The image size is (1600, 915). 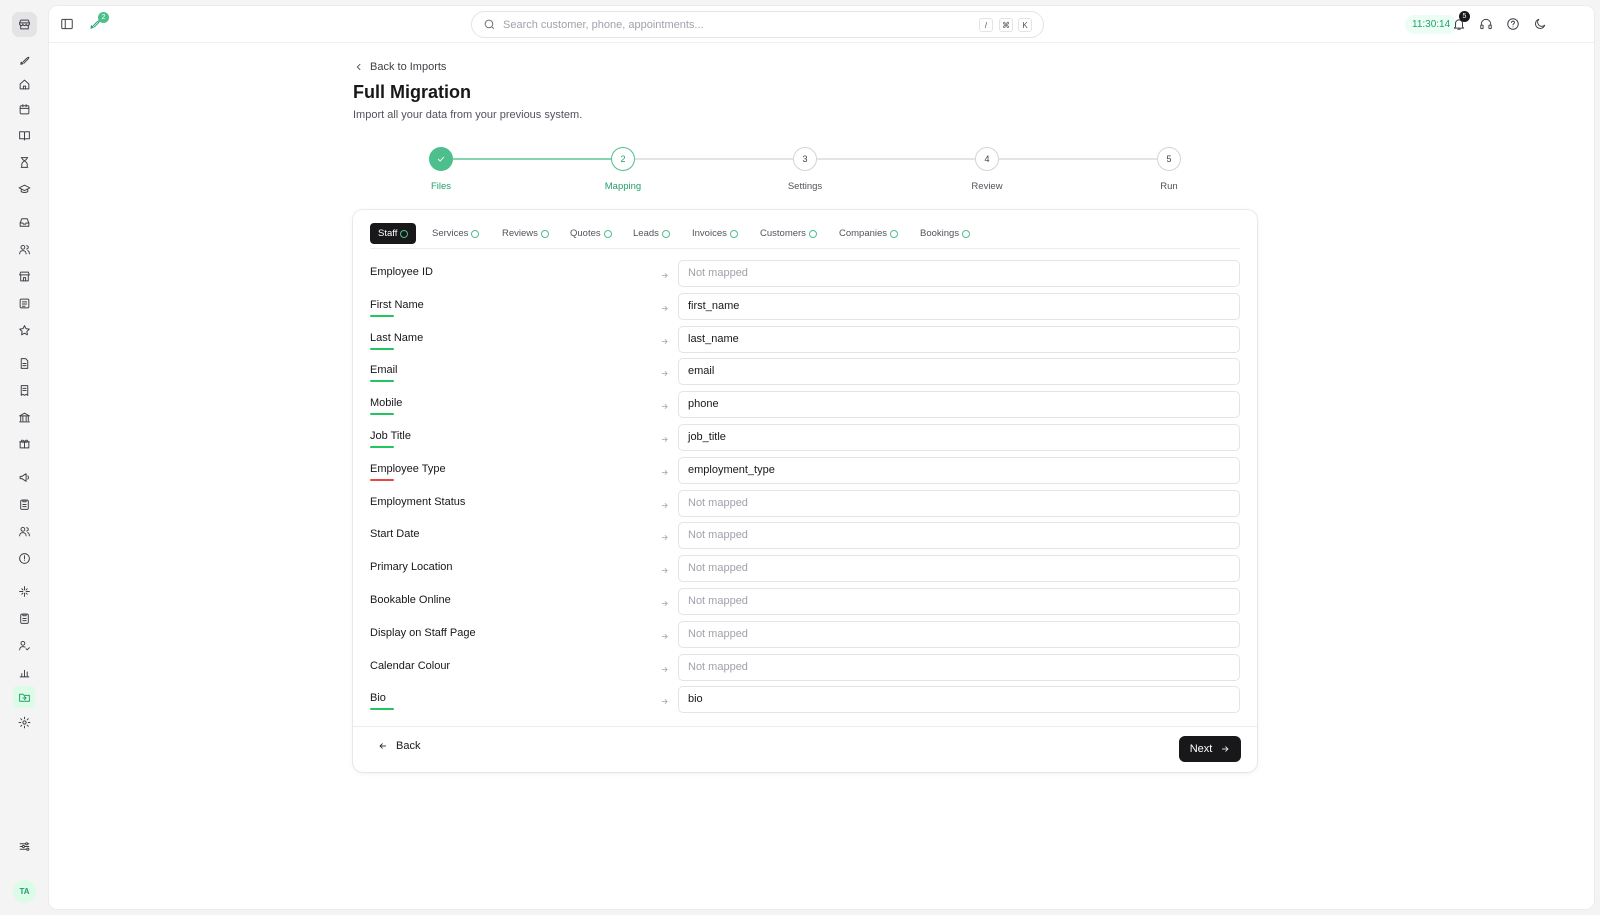 What do you see at coordinates (384, 370) in the screenshot?
I see `field-label: Email` at bounding box center [384, 370].